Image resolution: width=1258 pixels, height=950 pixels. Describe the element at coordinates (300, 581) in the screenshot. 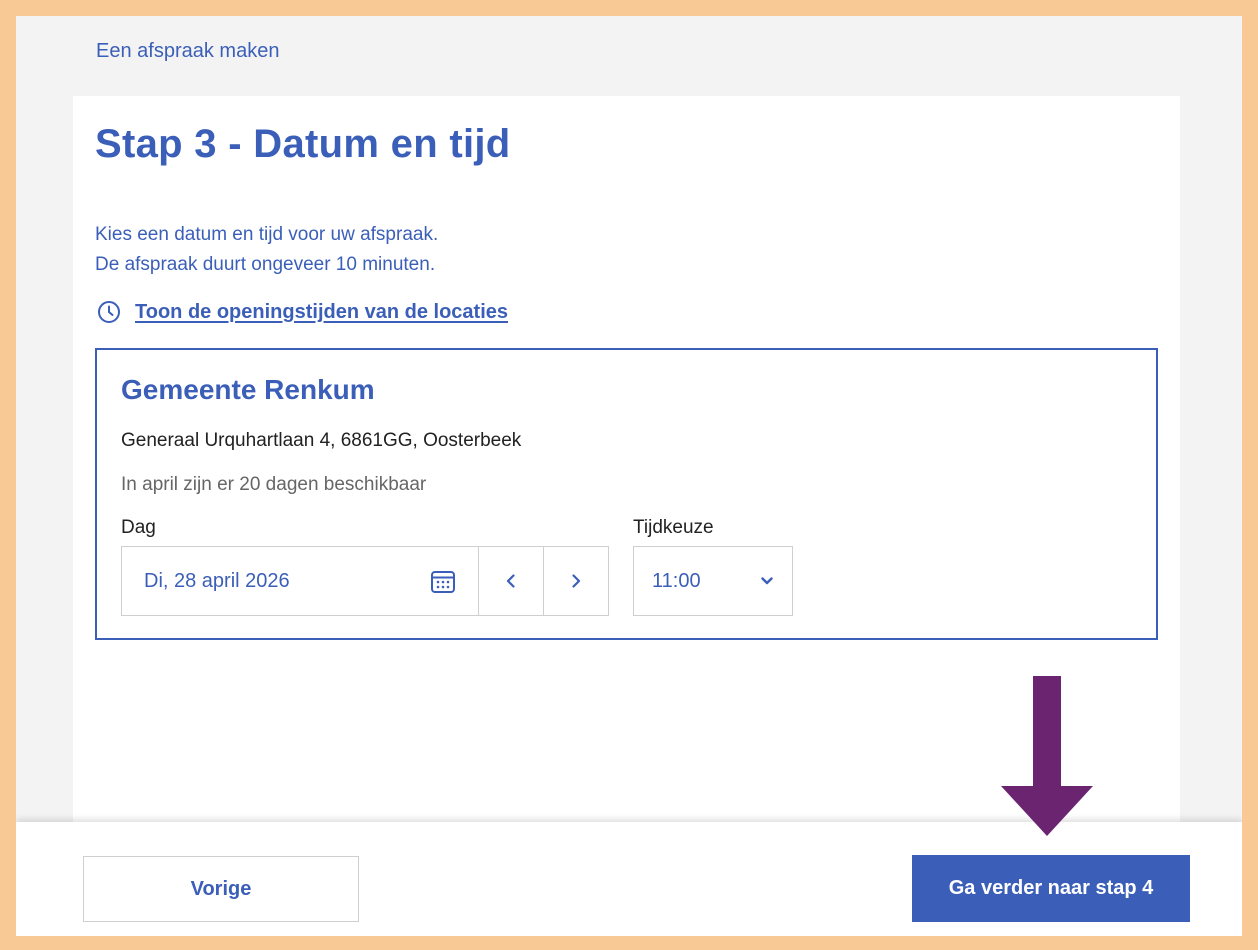

I see `date-input: Di, 28 april 2026` at that location.